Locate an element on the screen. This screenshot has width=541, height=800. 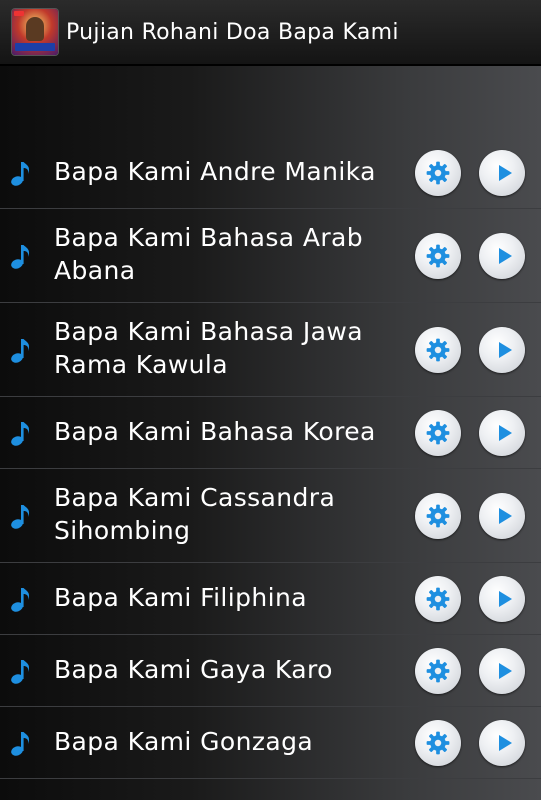
list-item: Bapa Kami Andre Manika is located at coordinates (270, 173).